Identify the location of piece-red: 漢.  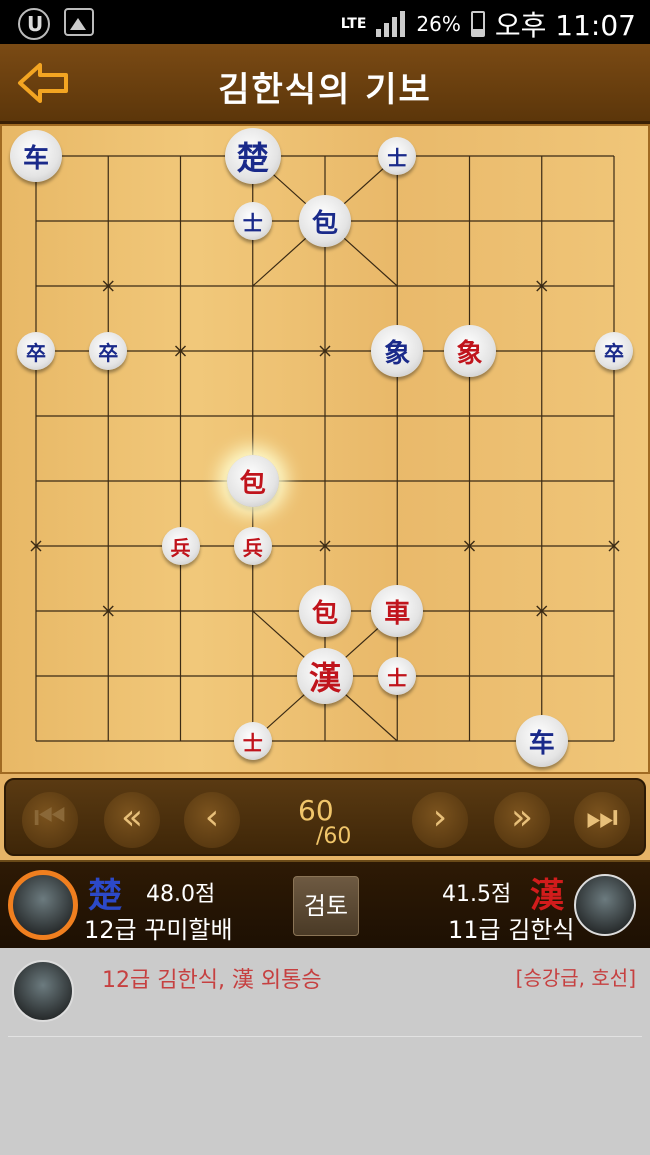
(325, 676).